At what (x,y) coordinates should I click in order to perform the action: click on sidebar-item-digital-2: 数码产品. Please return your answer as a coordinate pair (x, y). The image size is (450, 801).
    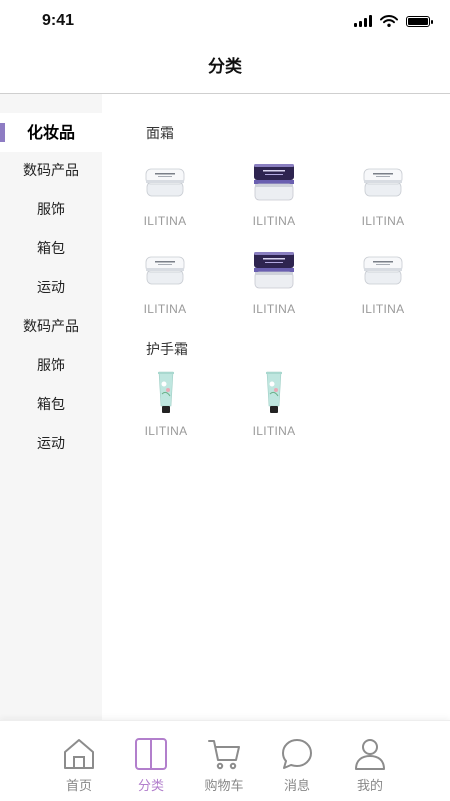
    Looking at the image, I should click on (51, 327).